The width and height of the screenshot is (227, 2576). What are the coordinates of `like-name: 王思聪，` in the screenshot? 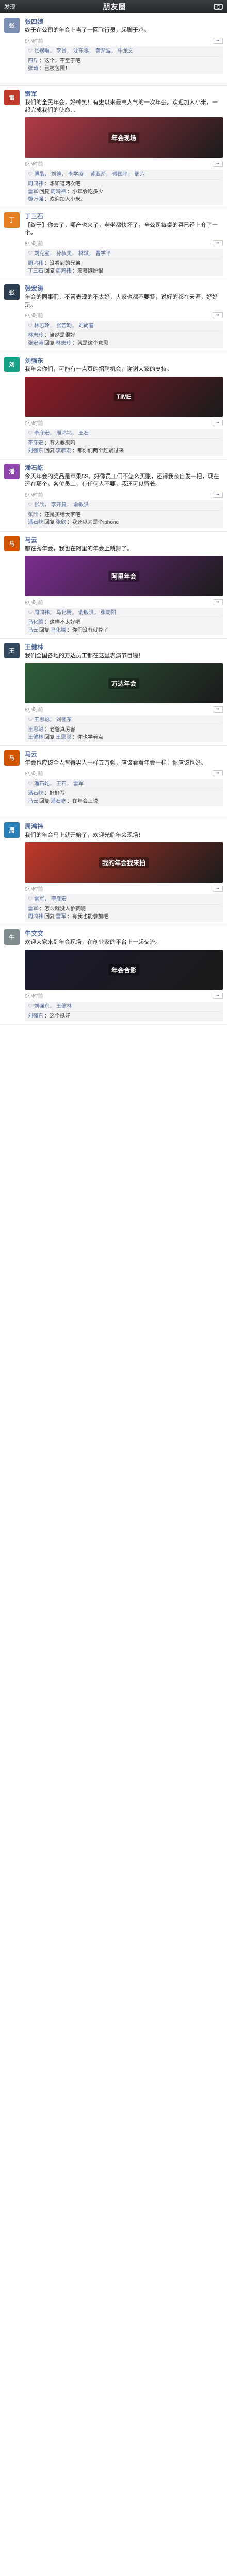 It's located at (44, 720).